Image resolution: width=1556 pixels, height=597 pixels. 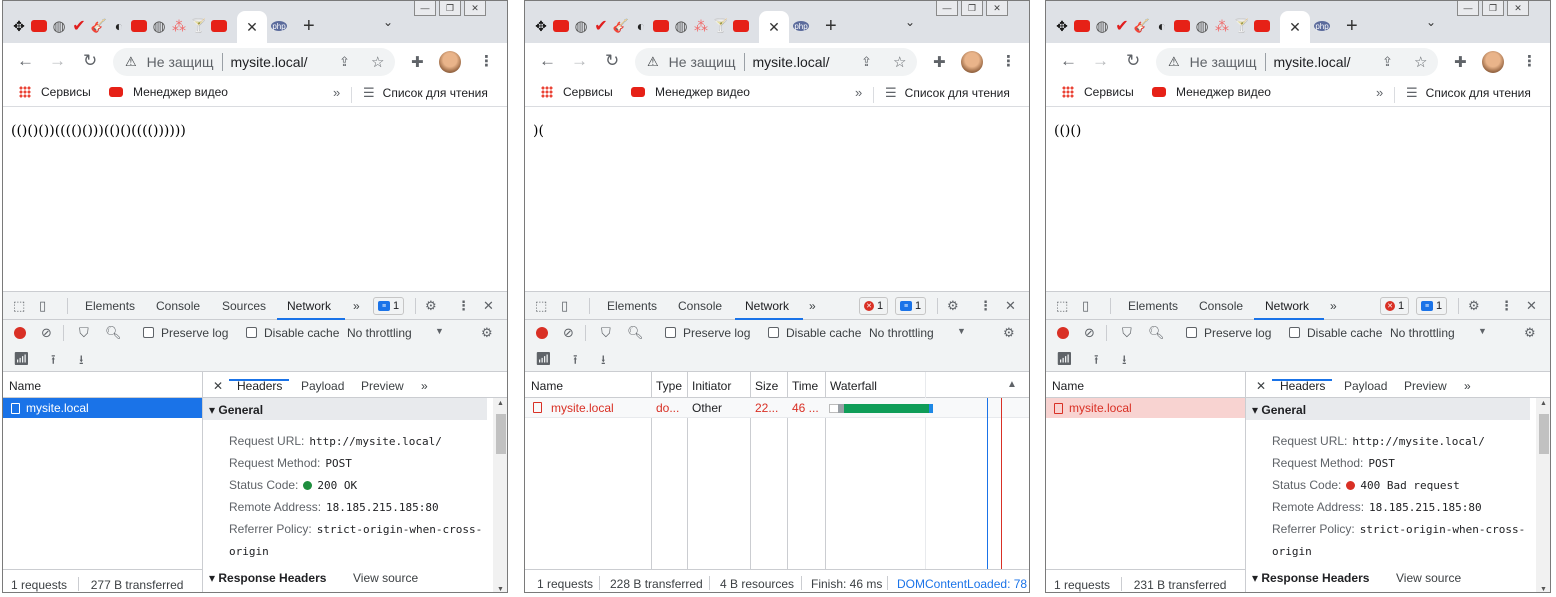 What do you see at coordinates (1145, 385) in the screenshot?
I see `name-column-header: Name` at bounding box center [1145, 385].